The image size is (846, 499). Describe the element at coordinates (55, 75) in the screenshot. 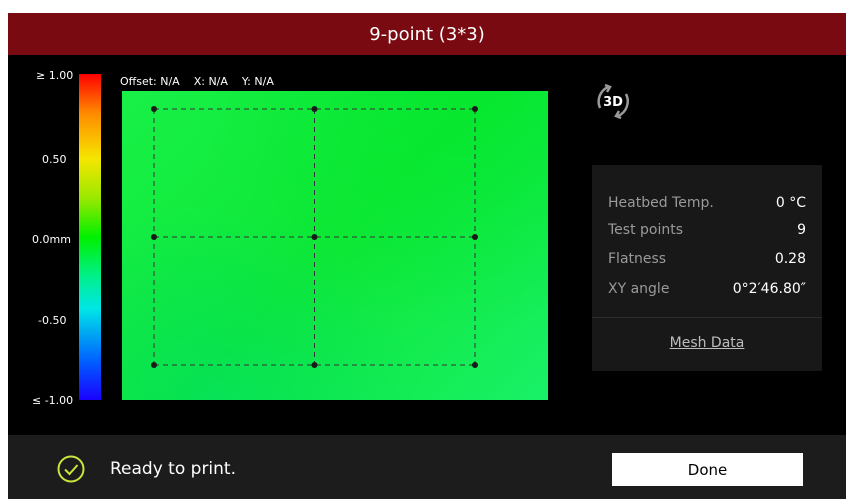

I see `scale-max-label: ≥ 1.00` at that location.